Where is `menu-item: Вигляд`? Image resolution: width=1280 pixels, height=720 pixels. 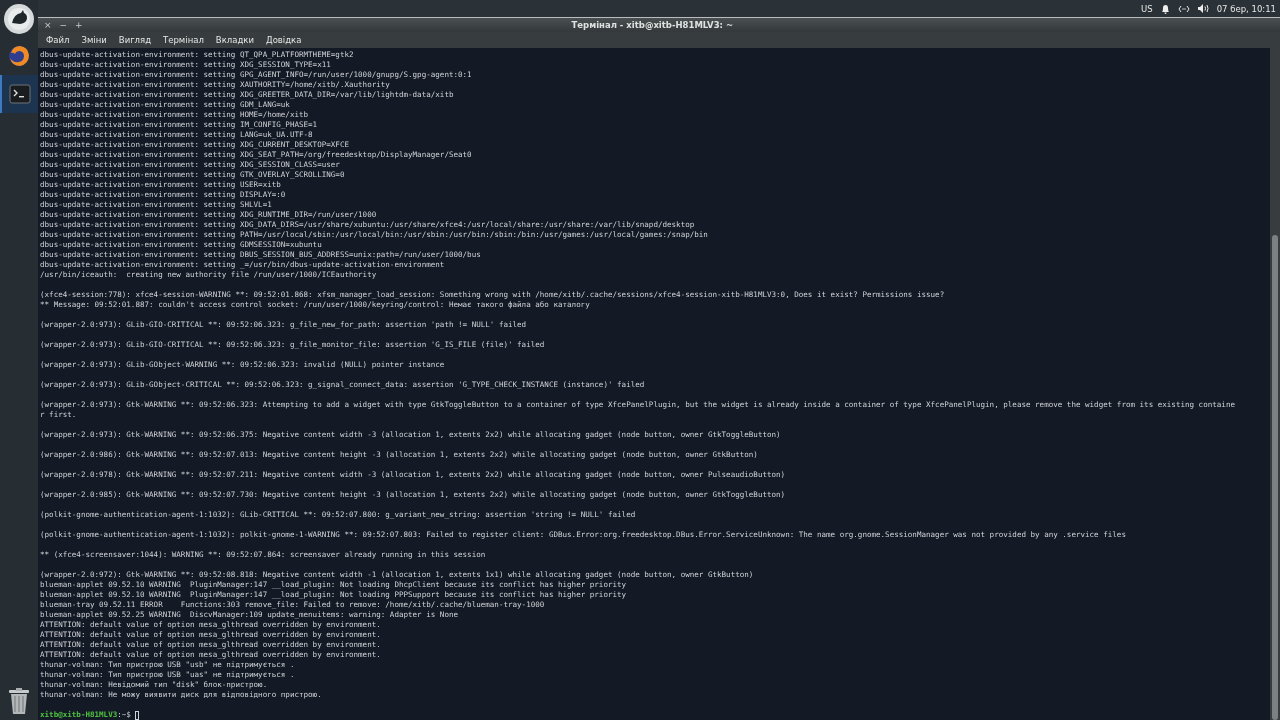
menu-item: Вигляд is located at coordinates (135, 40).